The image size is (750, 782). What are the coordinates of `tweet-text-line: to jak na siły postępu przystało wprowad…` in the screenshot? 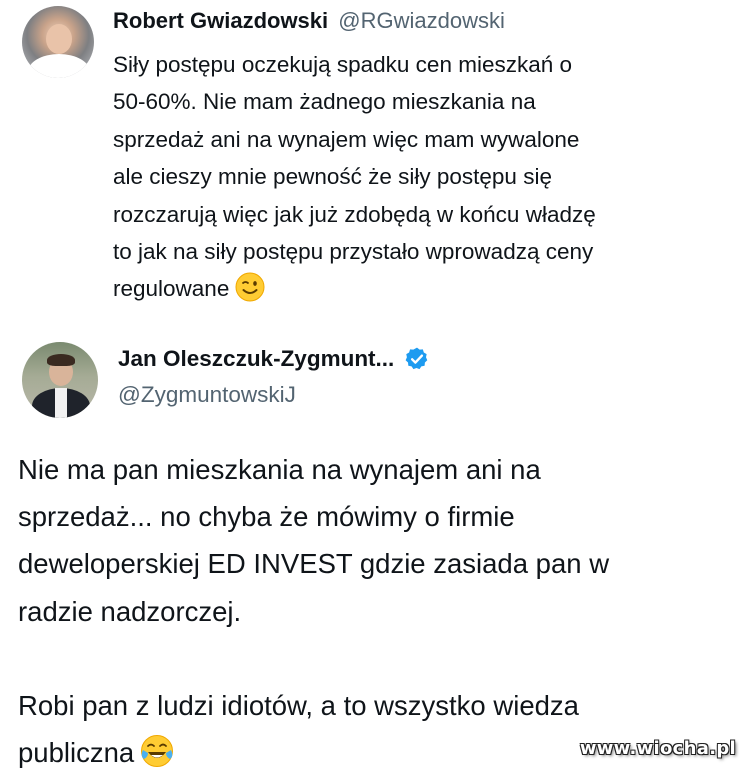 It's located at (353, 252).